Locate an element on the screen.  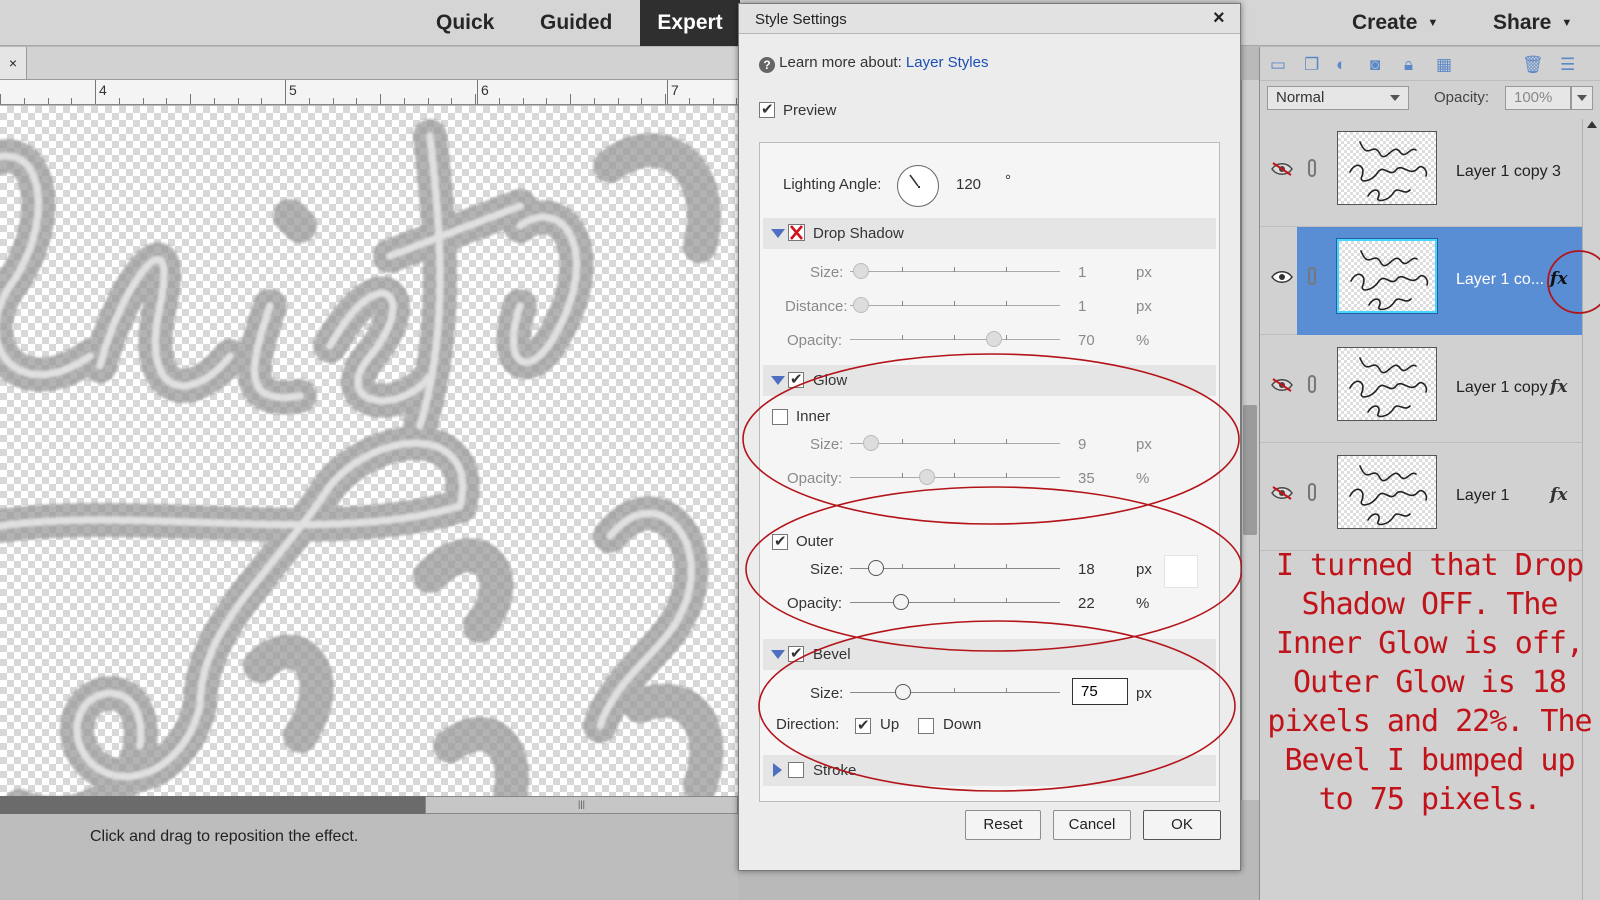
outer-glow-color-swatch is located at coordinates (1181, 571).